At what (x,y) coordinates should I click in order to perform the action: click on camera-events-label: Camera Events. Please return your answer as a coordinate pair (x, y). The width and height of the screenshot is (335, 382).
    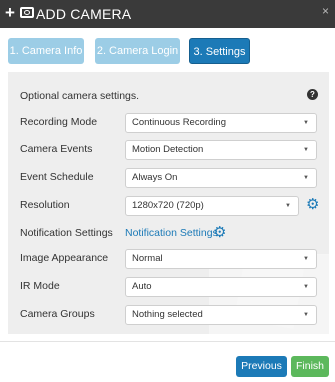
    Looking at the image, I should click on (56, 149).